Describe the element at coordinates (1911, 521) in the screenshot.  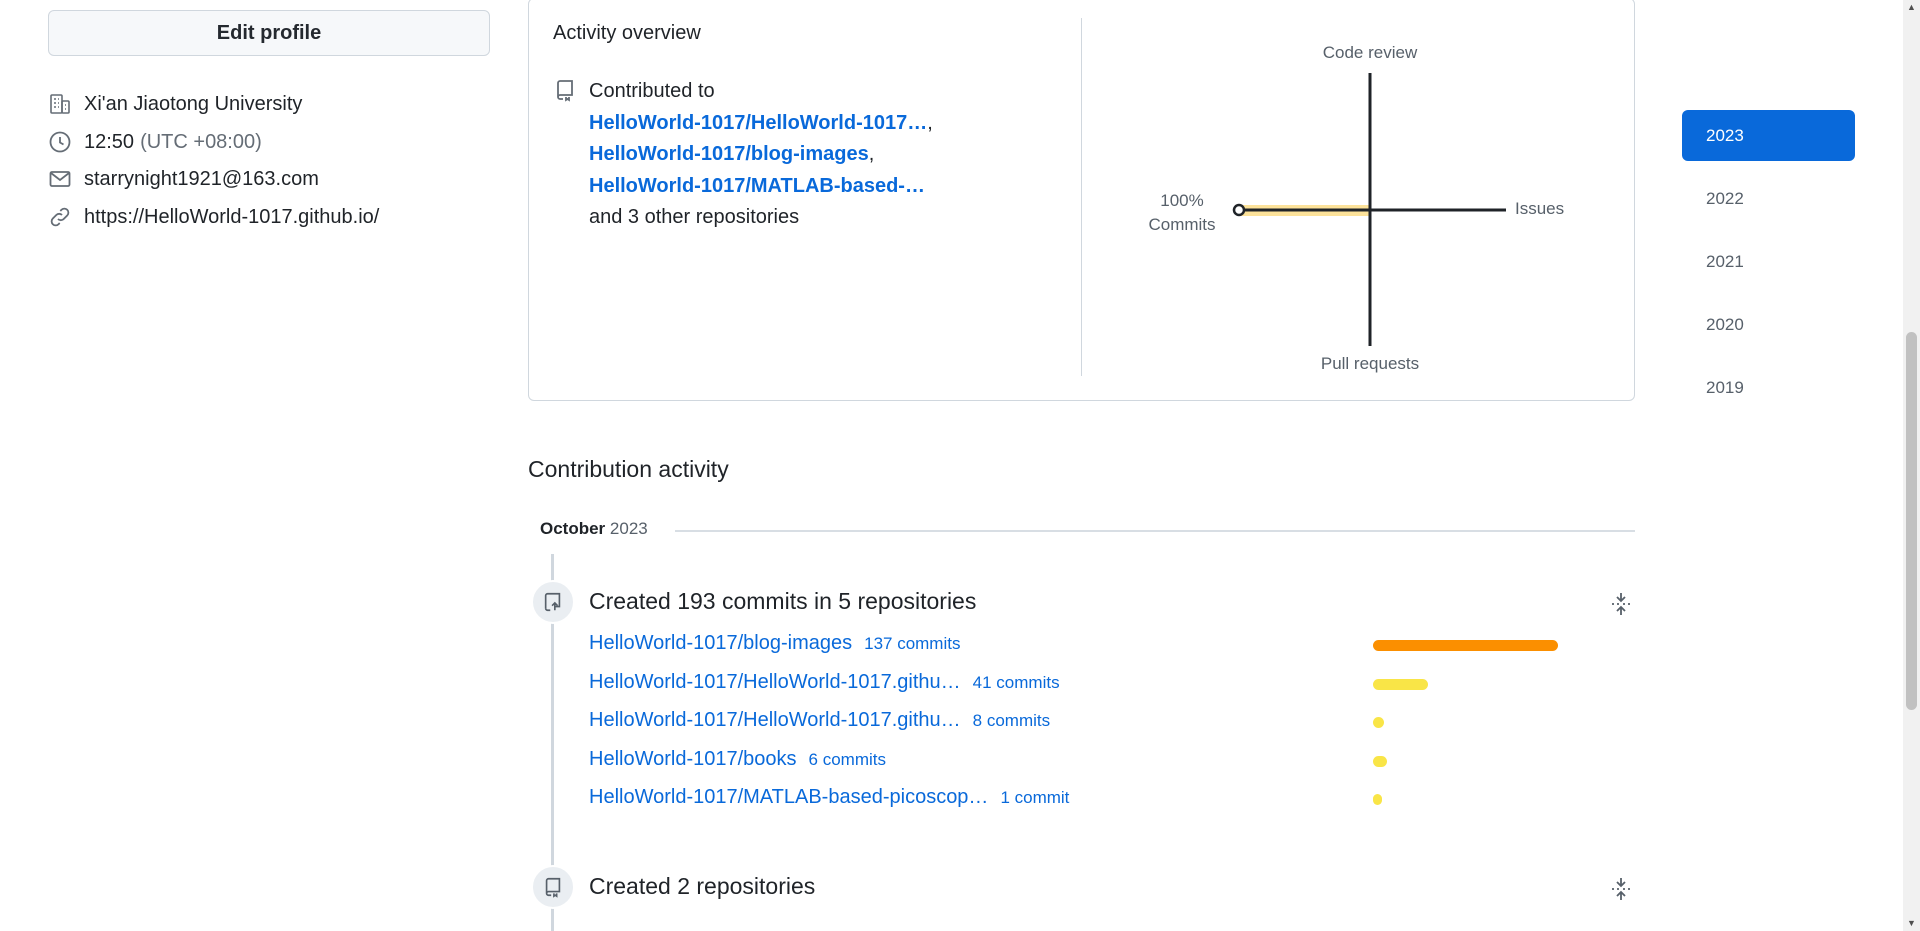
I see `scrollbar-thumb` at that location.